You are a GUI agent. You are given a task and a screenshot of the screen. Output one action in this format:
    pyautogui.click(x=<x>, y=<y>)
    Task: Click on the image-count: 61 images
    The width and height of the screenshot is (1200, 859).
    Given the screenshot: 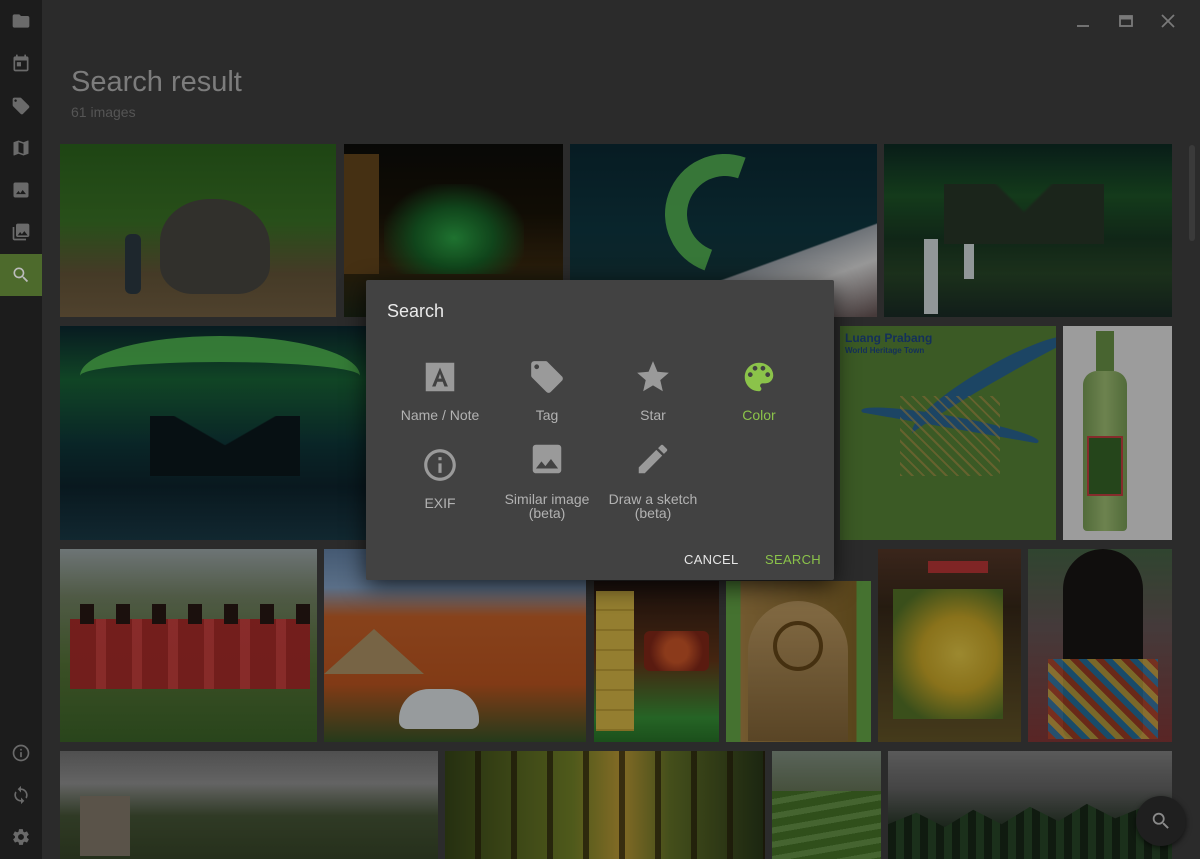 What is the action you would take?
    pyautogui.click(x=103, y=112)
    